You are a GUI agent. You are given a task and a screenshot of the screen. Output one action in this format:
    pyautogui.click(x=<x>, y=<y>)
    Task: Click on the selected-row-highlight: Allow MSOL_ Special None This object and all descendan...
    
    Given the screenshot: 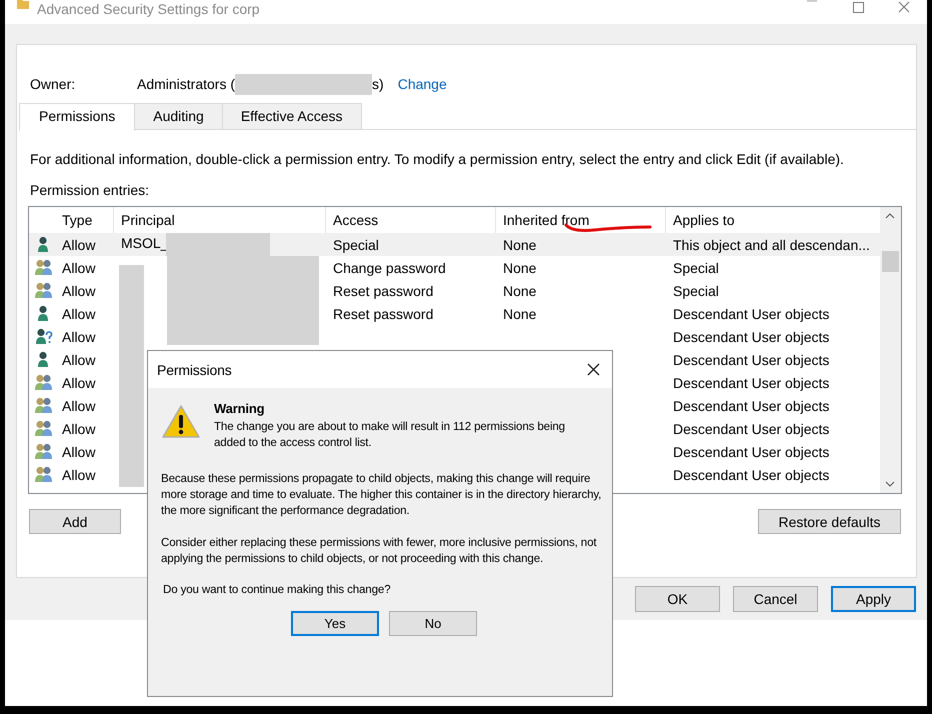 What is the action you would take?
    pyautogui.click(x=454, y=244)
    